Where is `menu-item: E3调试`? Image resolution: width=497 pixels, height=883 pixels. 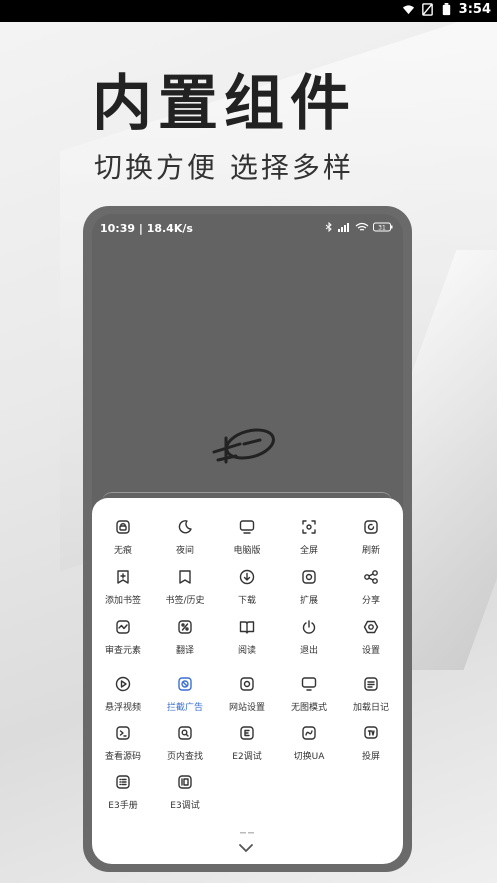
menu-item: E3调试 is located at coordinates (185, 792).